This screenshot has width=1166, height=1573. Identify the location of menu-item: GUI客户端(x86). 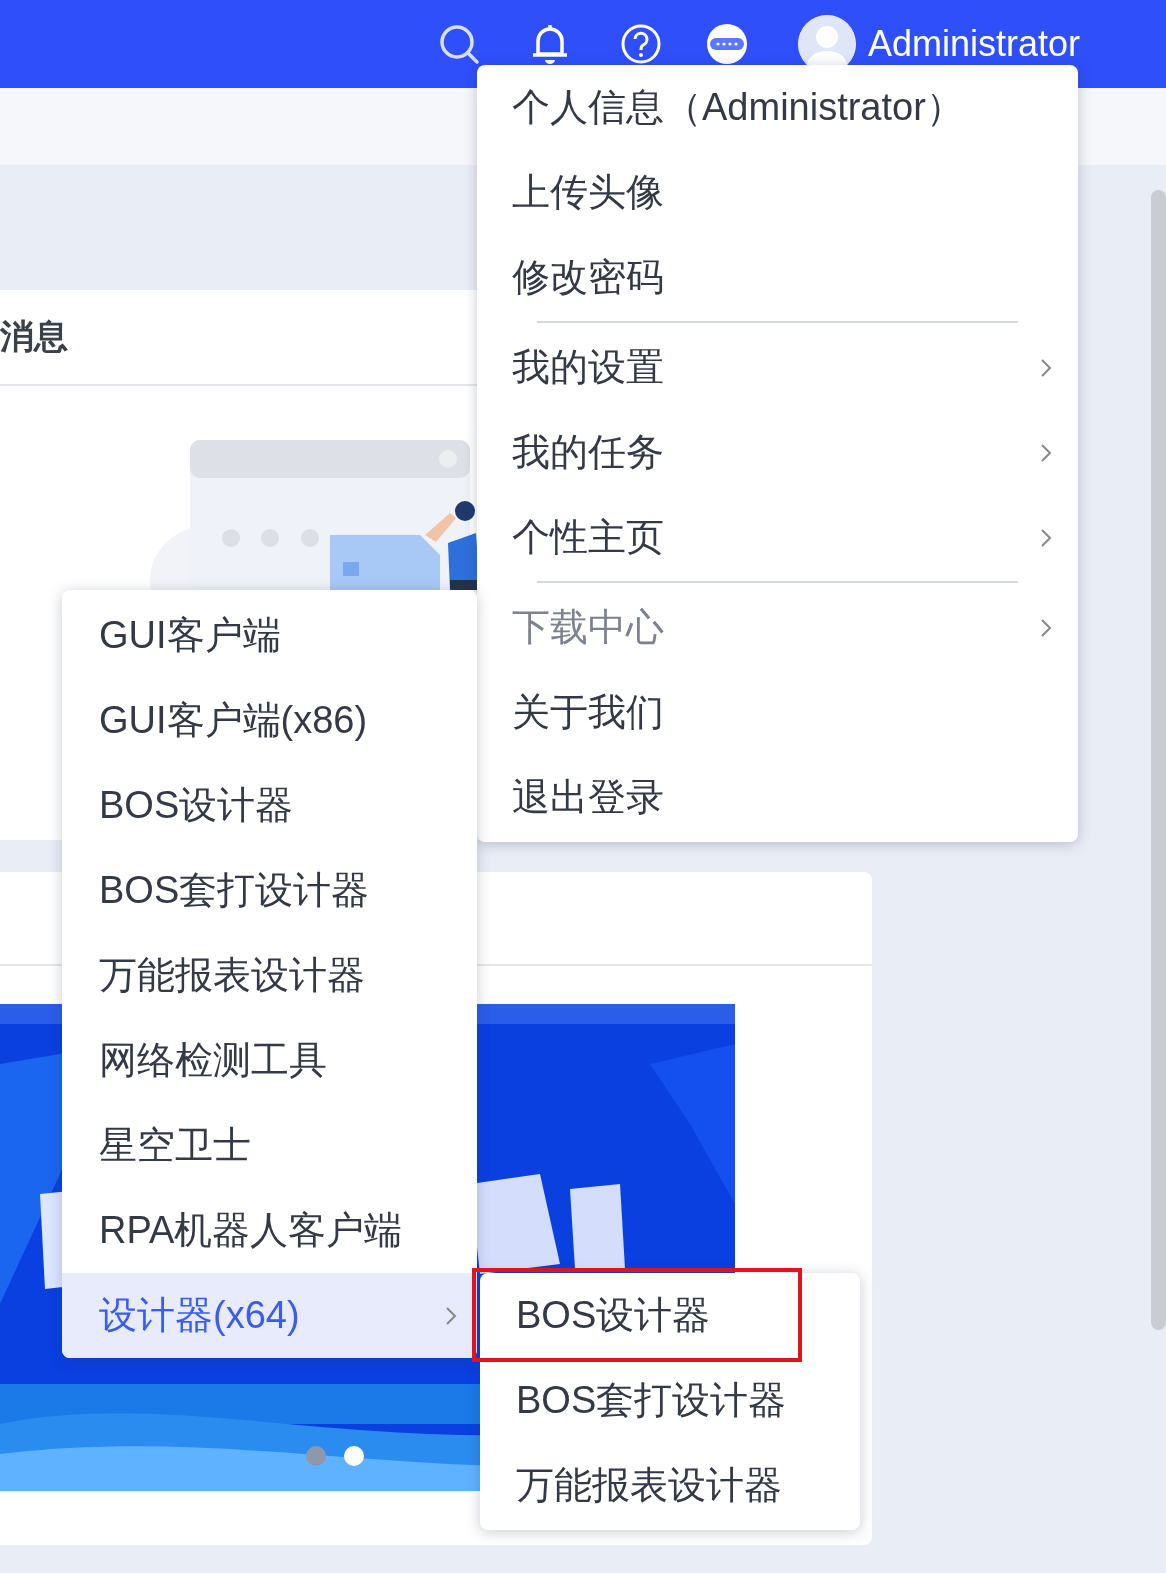
(269, 720).